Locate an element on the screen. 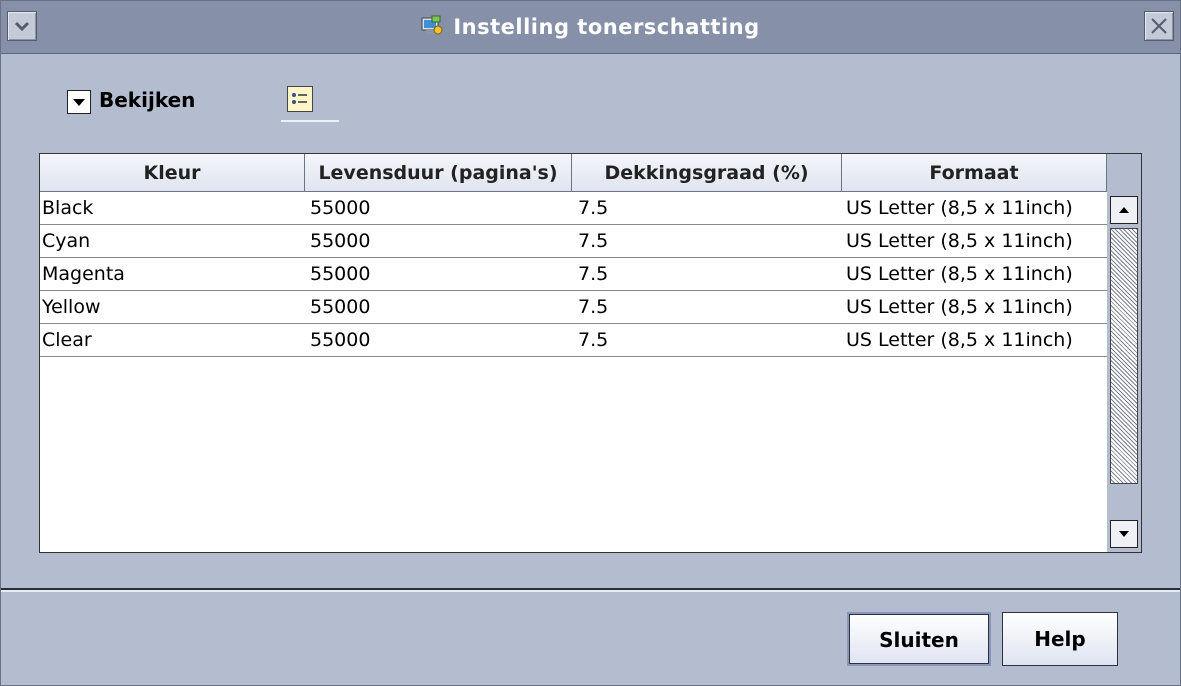  help-button-label: Help is located at coordinates (1060, 639).